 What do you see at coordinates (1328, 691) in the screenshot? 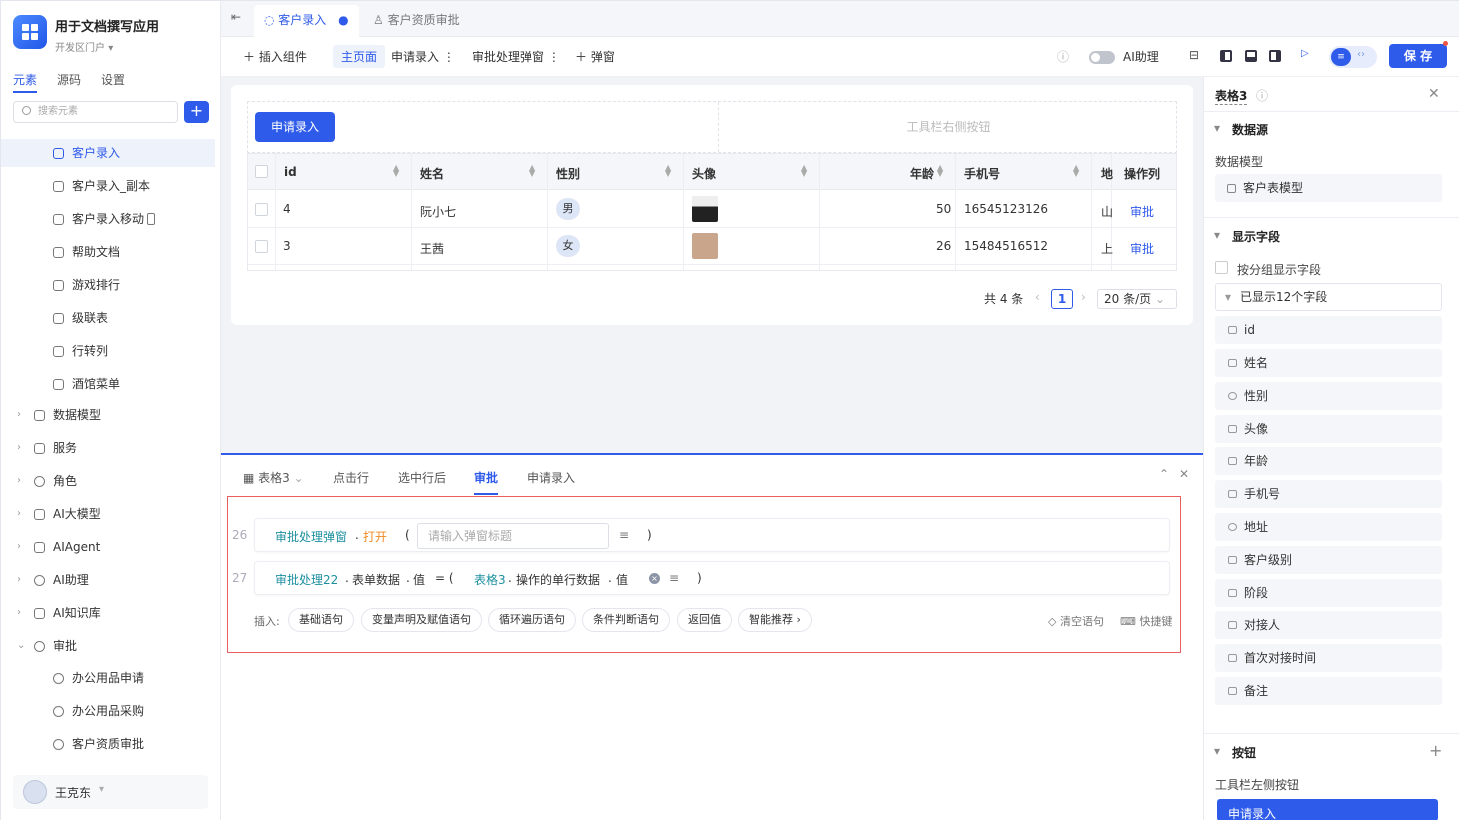
I see `field-remark: 备注` at bounding box center [1328, 691].